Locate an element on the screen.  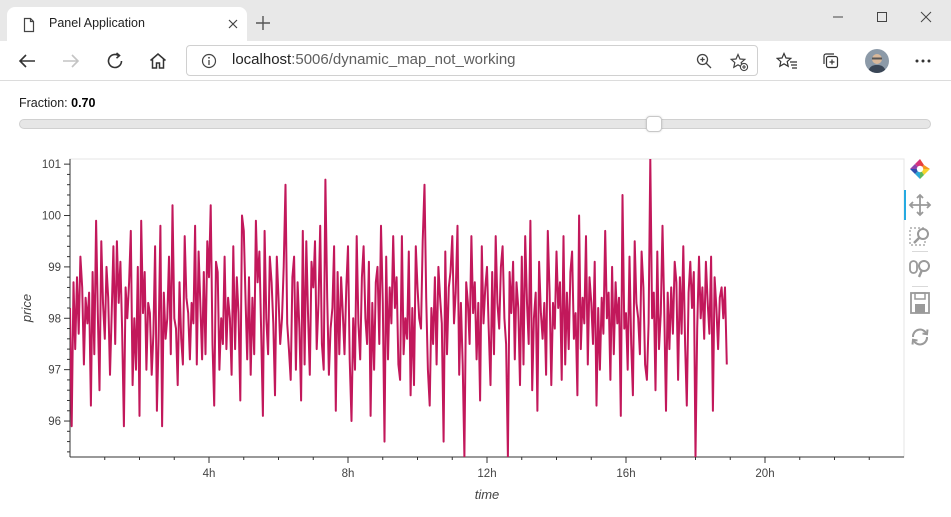
x-tick-label: 8h is located at coordinates (348, 474).